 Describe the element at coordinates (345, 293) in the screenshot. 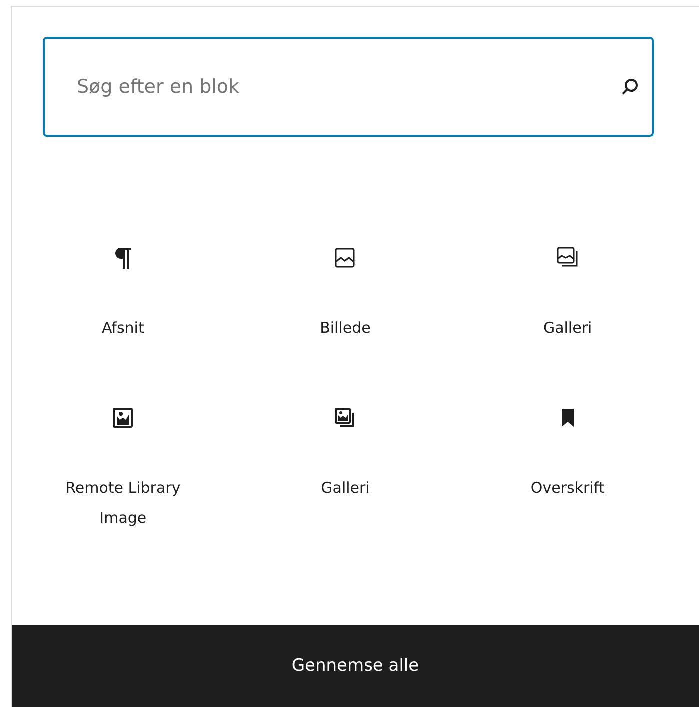

I see `block-item: Billede` at that location.